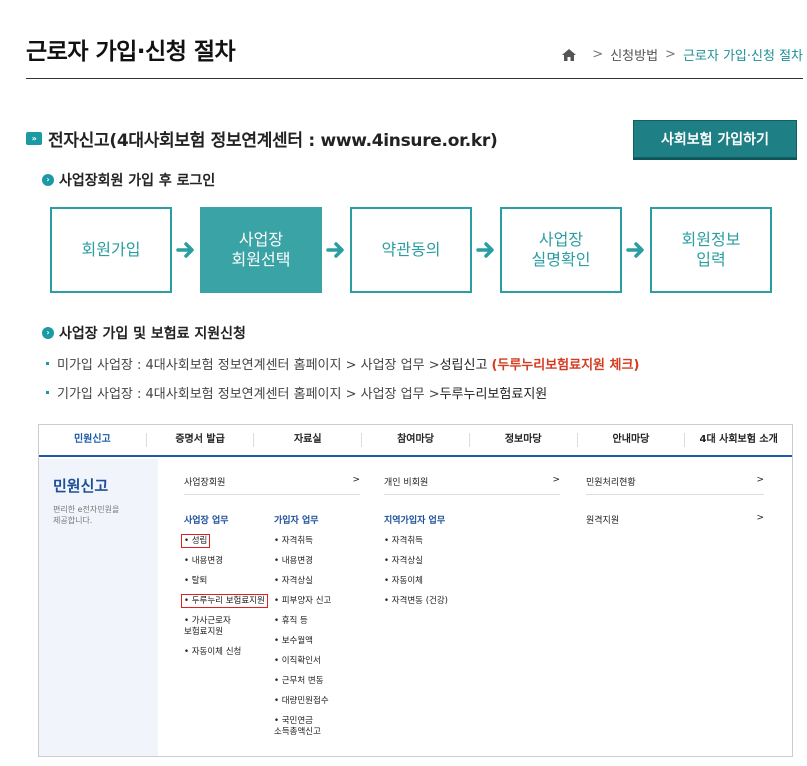  Describe the element at coordinates (293, 641) in the screenshot. I see `portal-menu-item: • 보수월액` at that location.